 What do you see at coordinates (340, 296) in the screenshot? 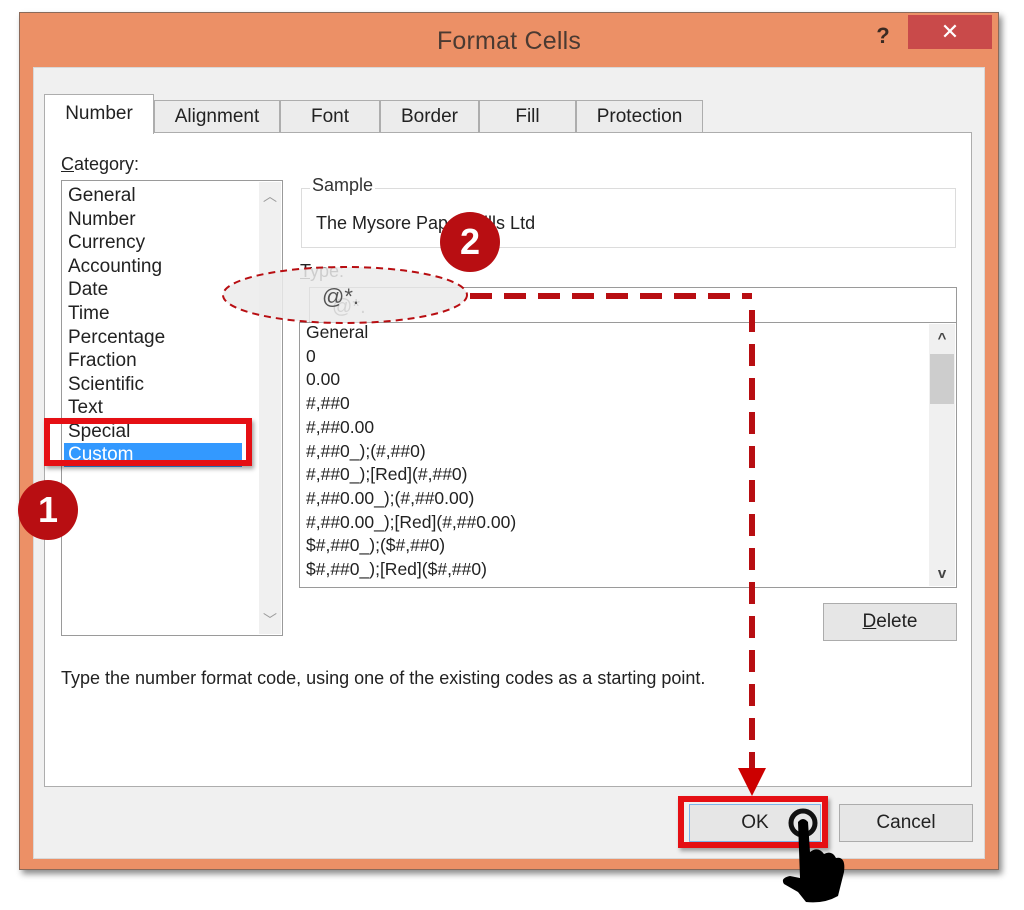
I see `type-input-value-echo: @*.` at bounding box center [340, 296].